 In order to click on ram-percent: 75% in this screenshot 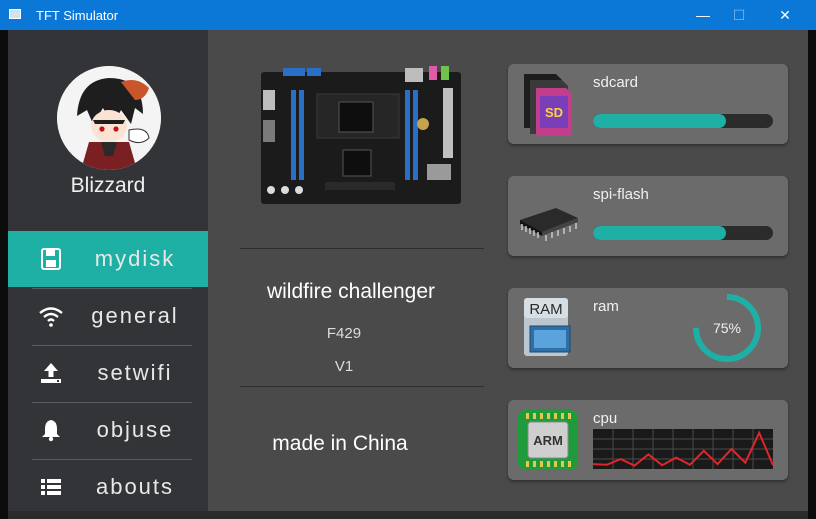, I will do `click(727, 328)`.